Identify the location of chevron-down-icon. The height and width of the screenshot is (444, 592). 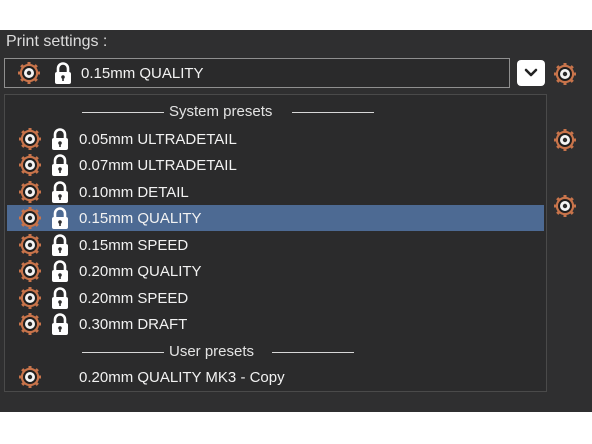
(531, 72).